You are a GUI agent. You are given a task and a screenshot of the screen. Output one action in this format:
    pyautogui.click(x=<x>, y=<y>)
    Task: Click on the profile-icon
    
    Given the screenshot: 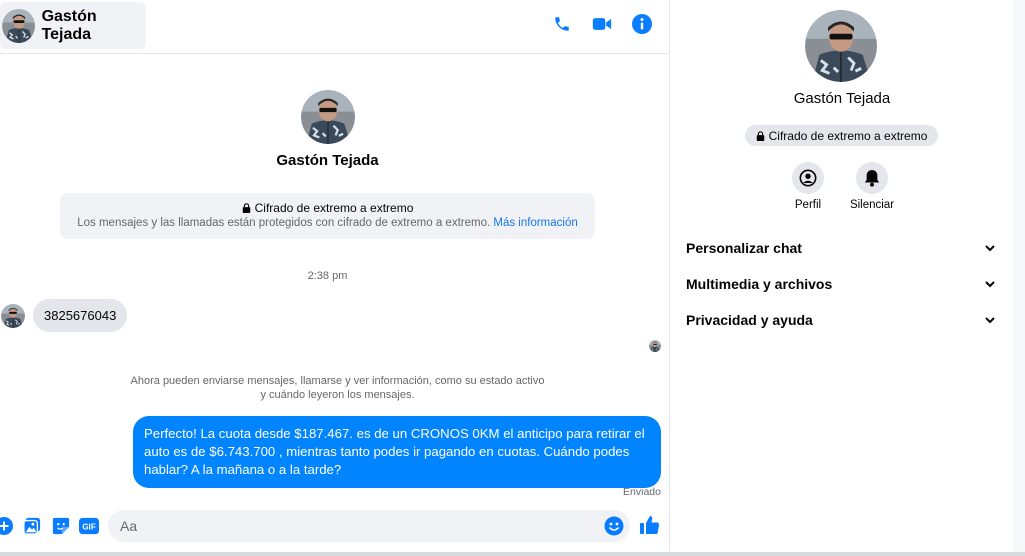 What is the action you would take?
    pyautogui.click(x=808, y=178)
    